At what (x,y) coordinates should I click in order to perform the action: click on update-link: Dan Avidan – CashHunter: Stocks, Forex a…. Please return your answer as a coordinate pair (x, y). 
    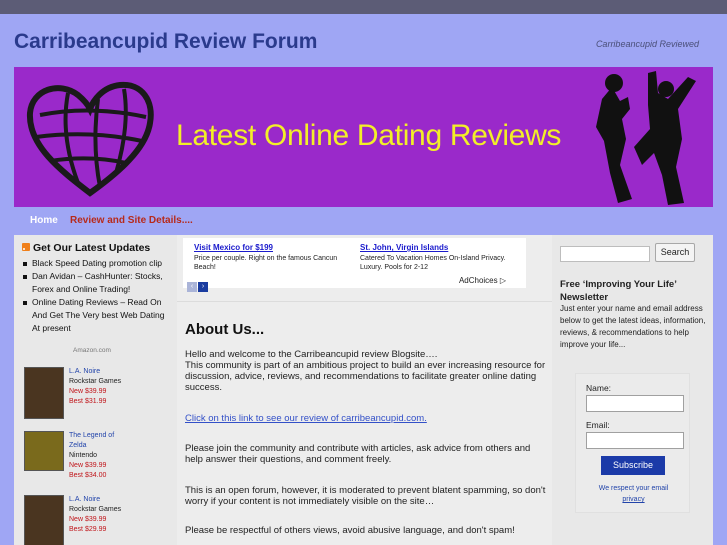
    Looking at the image, I should click on (97, 283).